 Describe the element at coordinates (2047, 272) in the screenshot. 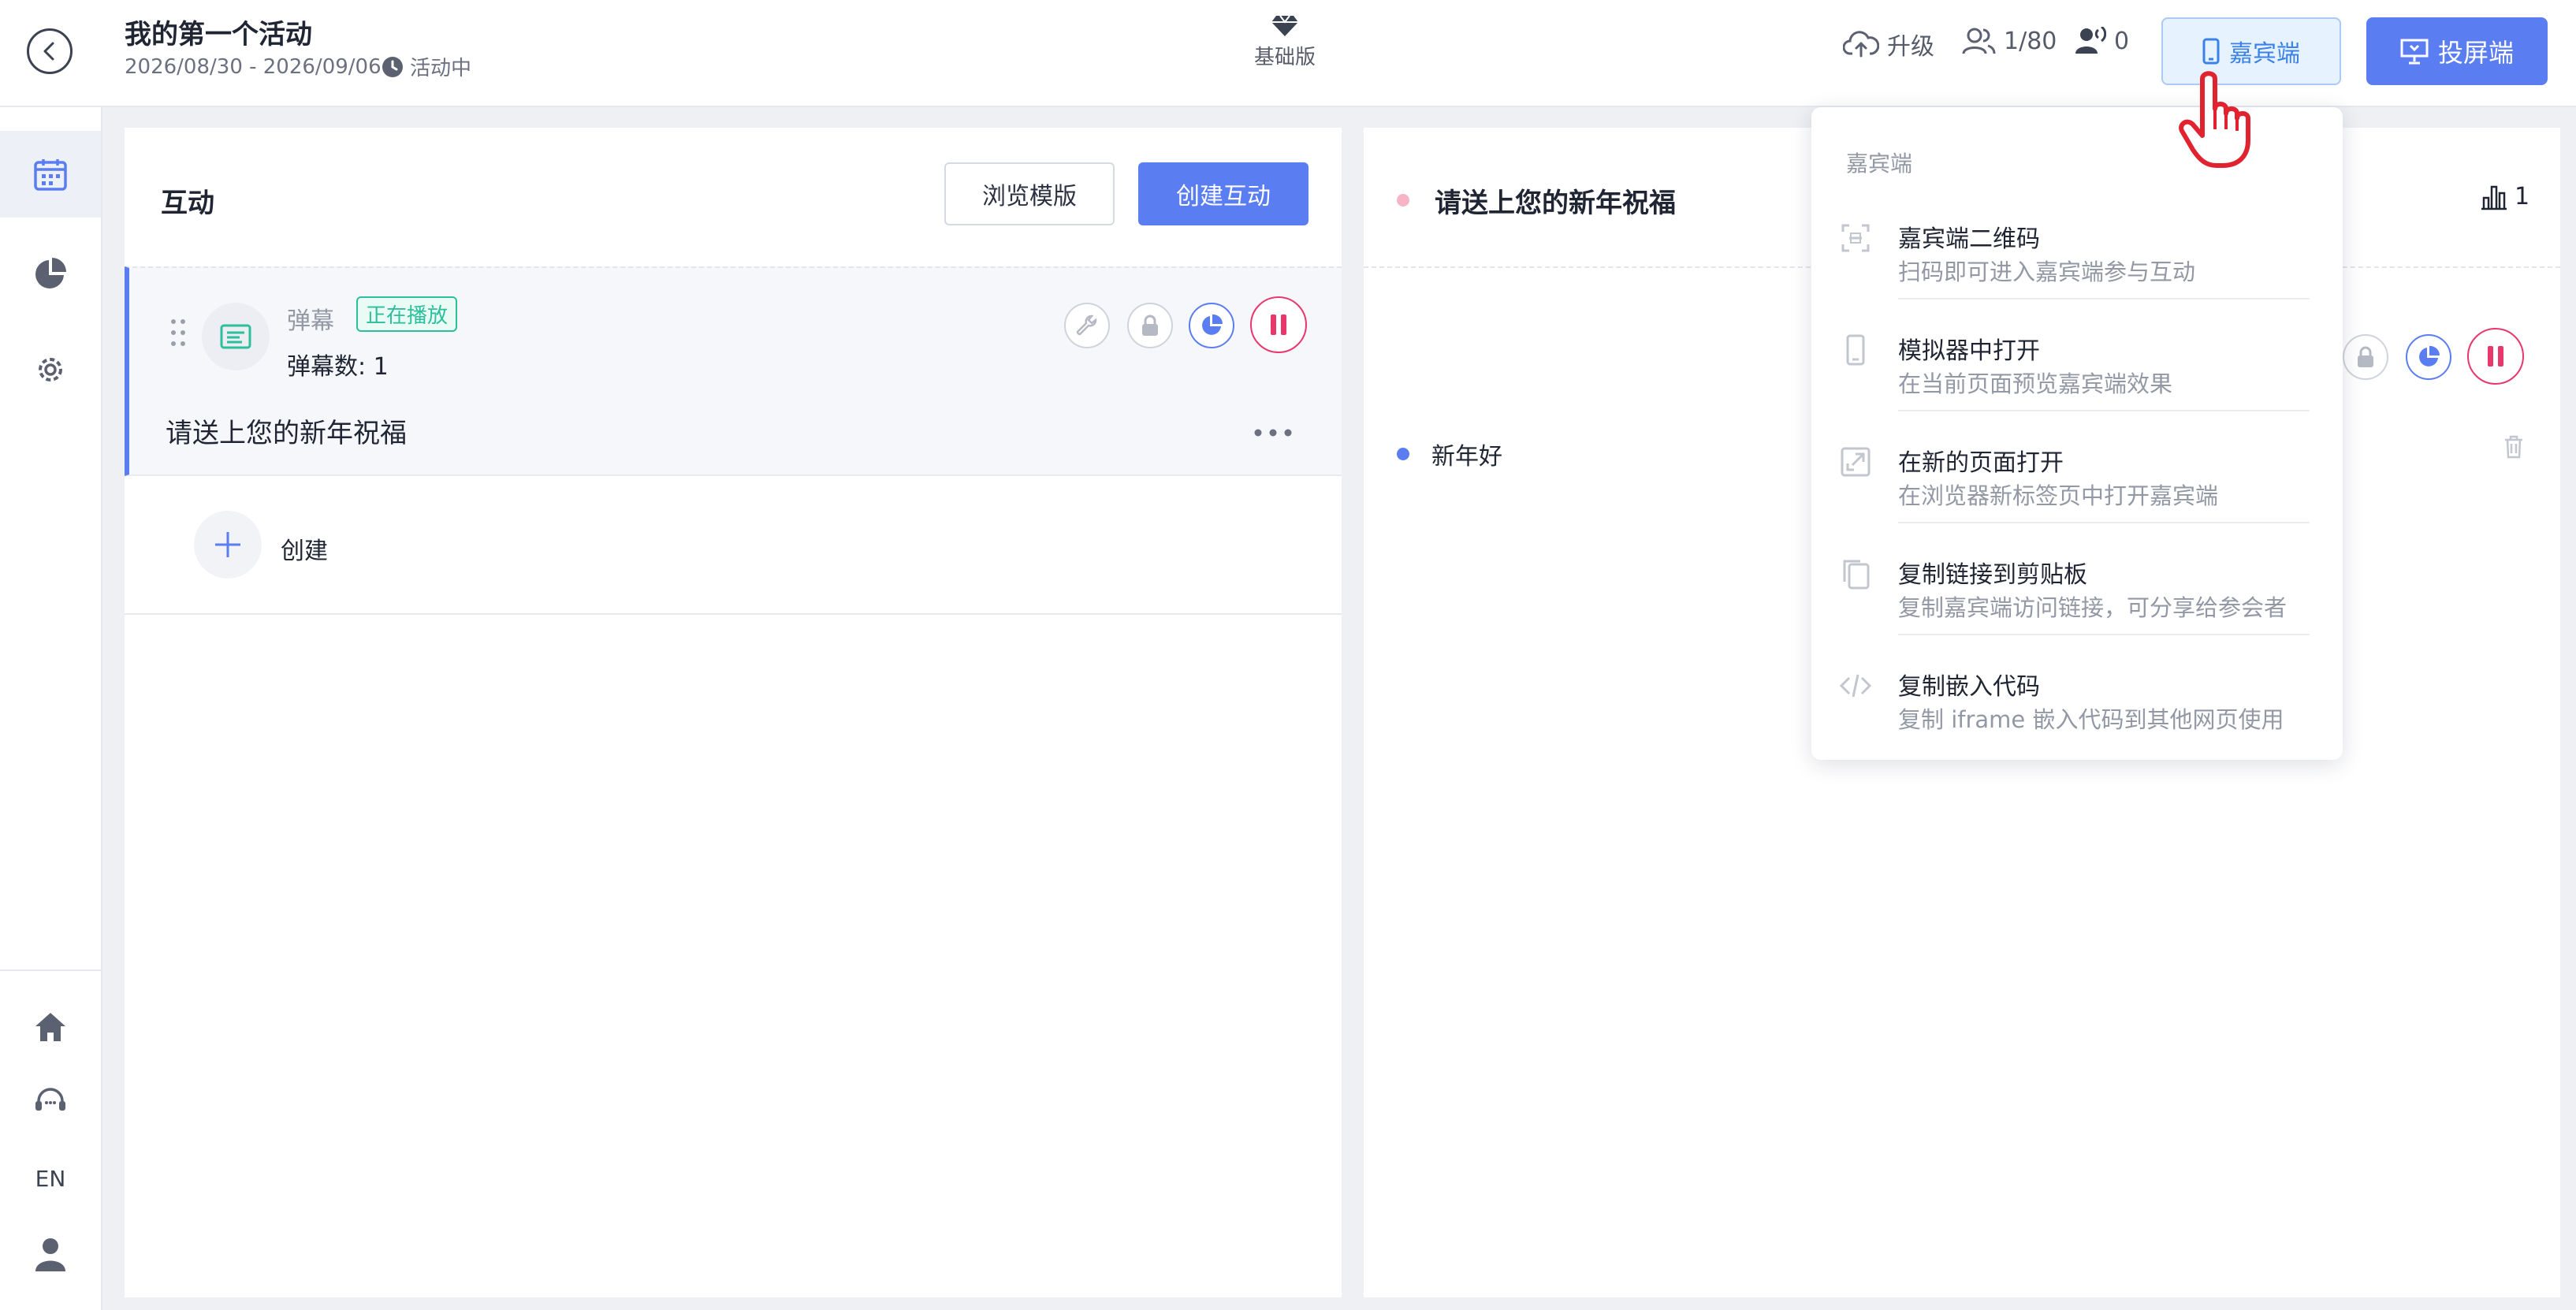

I see `menu-item-desc: 扫码即可进入嘉宾端参与互动` at that location.